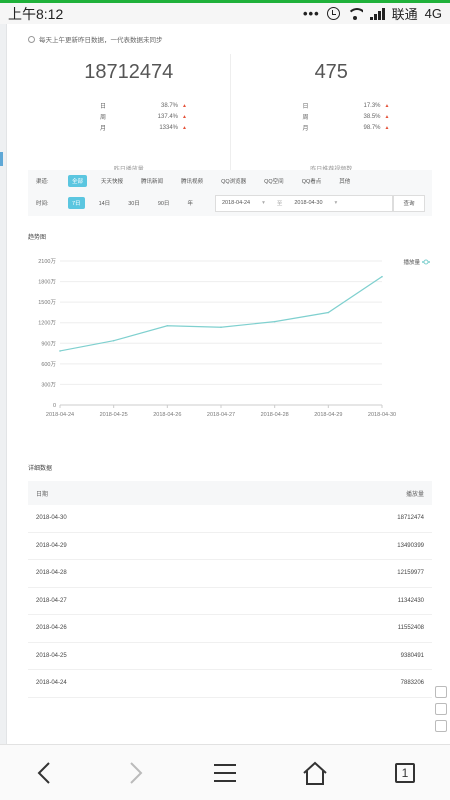 The height and width of the screenshot is (800, 450). I want to click on x-tick-label: 2018-04-30, so click(382, 415).